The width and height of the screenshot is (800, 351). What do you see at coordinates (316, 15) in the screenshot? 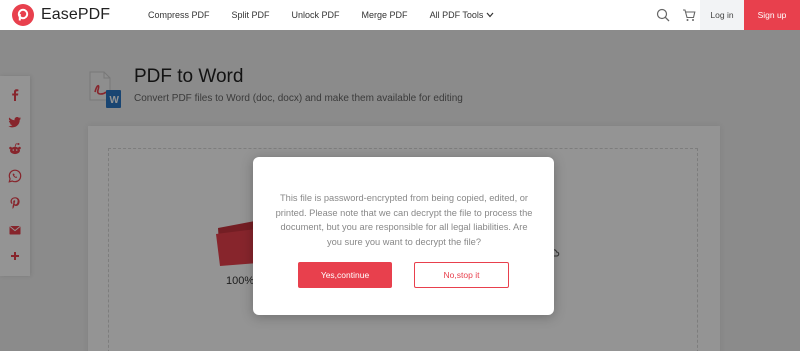
I see `nav-unlock-pdf: Unlock PDF` at bounding box center [316, 15].